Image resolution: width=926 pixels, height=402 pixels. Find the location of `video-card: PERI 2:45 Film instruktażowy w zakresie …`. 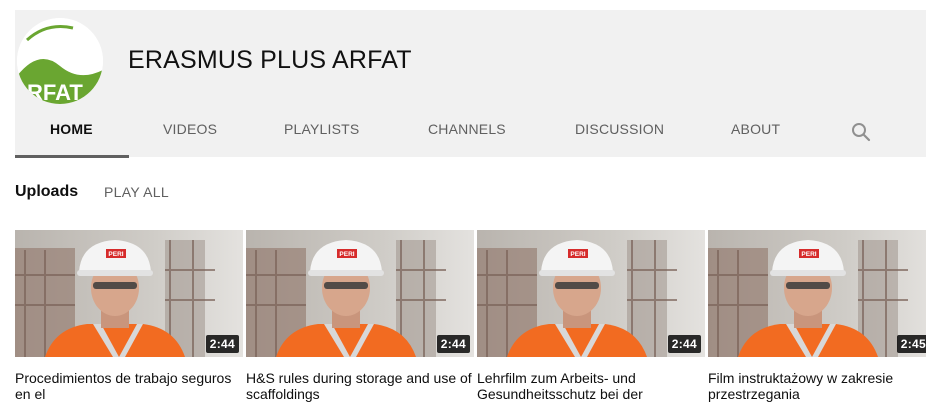

video-card: PERI 2:45 Film instruktażowy w zakresie … is located at coordinates (817, 316).